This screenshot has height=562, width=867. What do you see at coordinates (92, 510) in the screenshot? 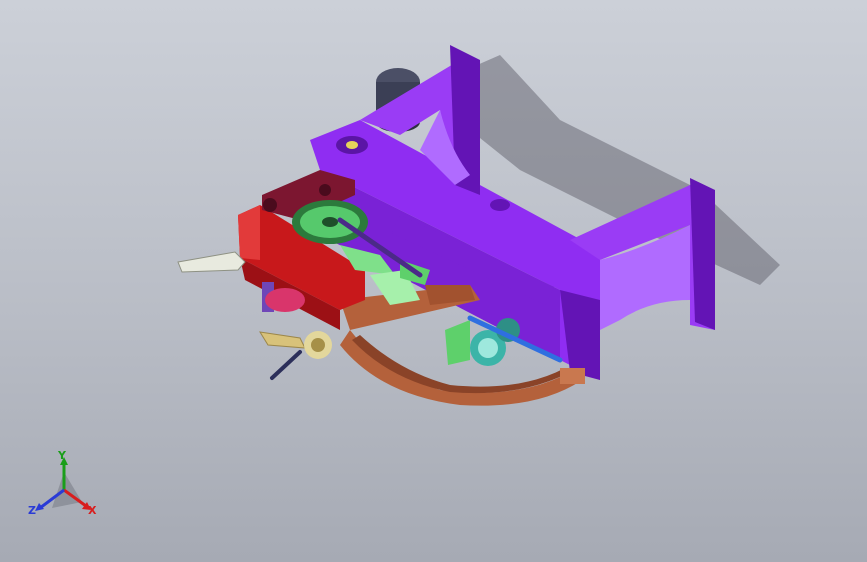
I see `x-axis-label: X` at bounding box center [92, 510].